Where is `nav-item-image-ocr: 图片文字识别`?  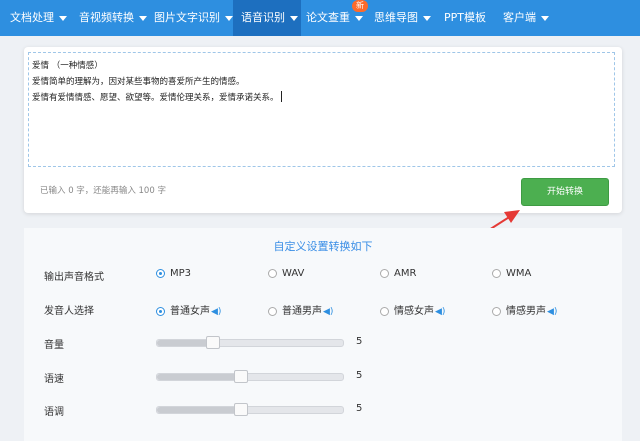
nav-item-image-ocr: 图片文字识别 is located at coordinates (193, 18).